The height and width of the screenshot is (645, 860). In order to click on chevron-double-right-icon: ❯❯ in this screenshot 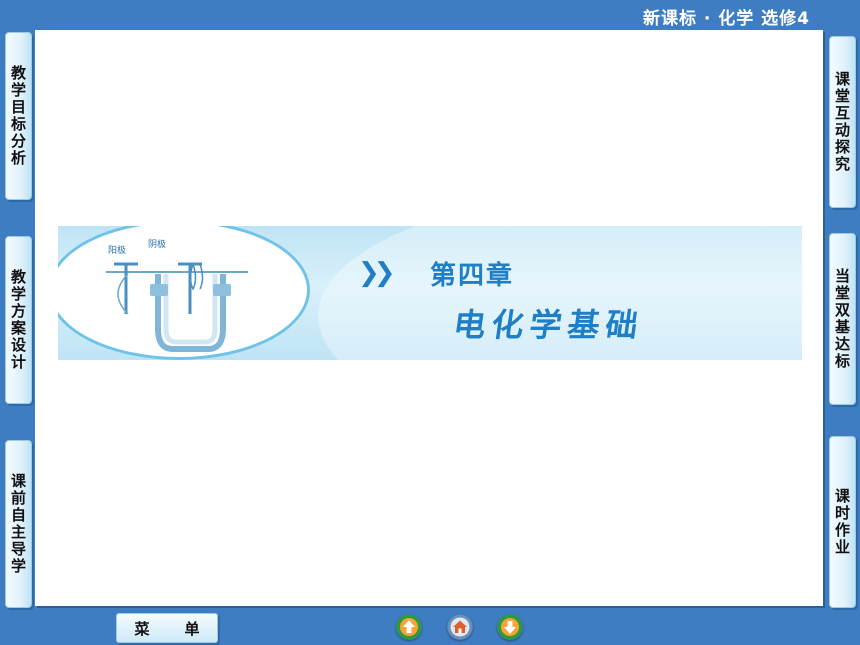, I will do `click(376, 273)`.